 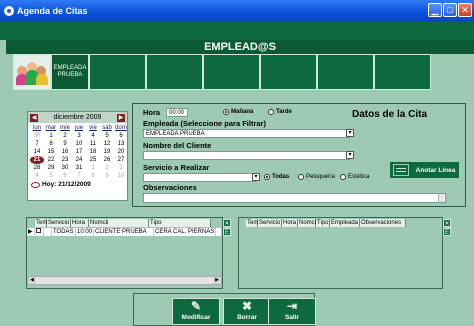 I want to click on calendar-day: 12, so click(x=107, y=144).